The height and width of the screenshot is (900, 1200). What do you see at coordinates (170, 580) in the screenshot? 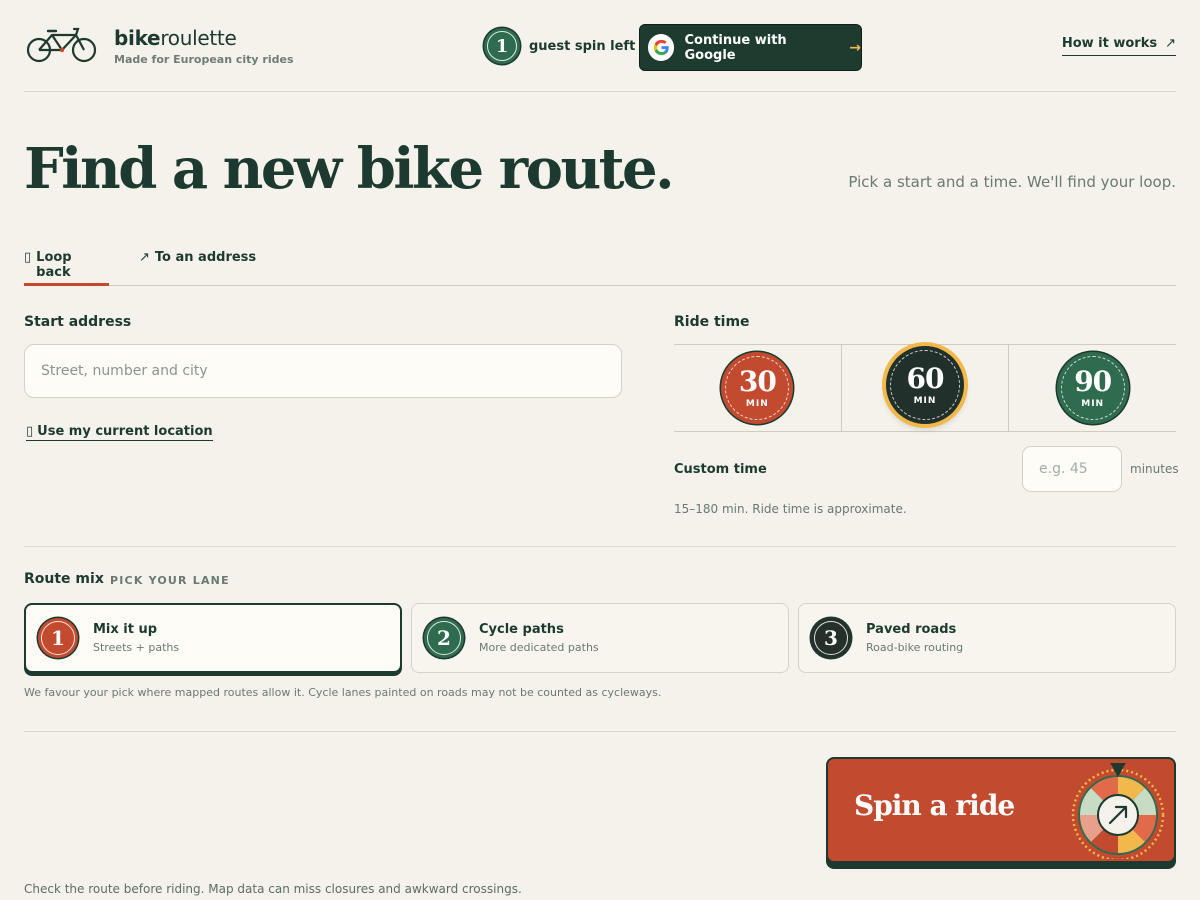
I see `route-mix-subtitle: PICK YOUR LANE` at bounding box center [170, 580].